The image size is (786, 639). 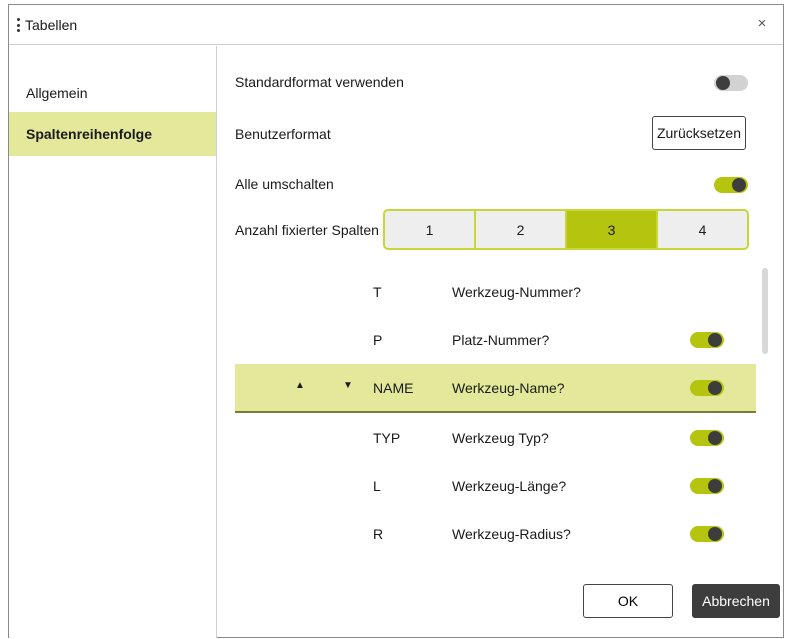 What do you see at coordinates (731, 185) in the screenshot?
I see `toggle-all-switch` at bounding box center [731, 185].